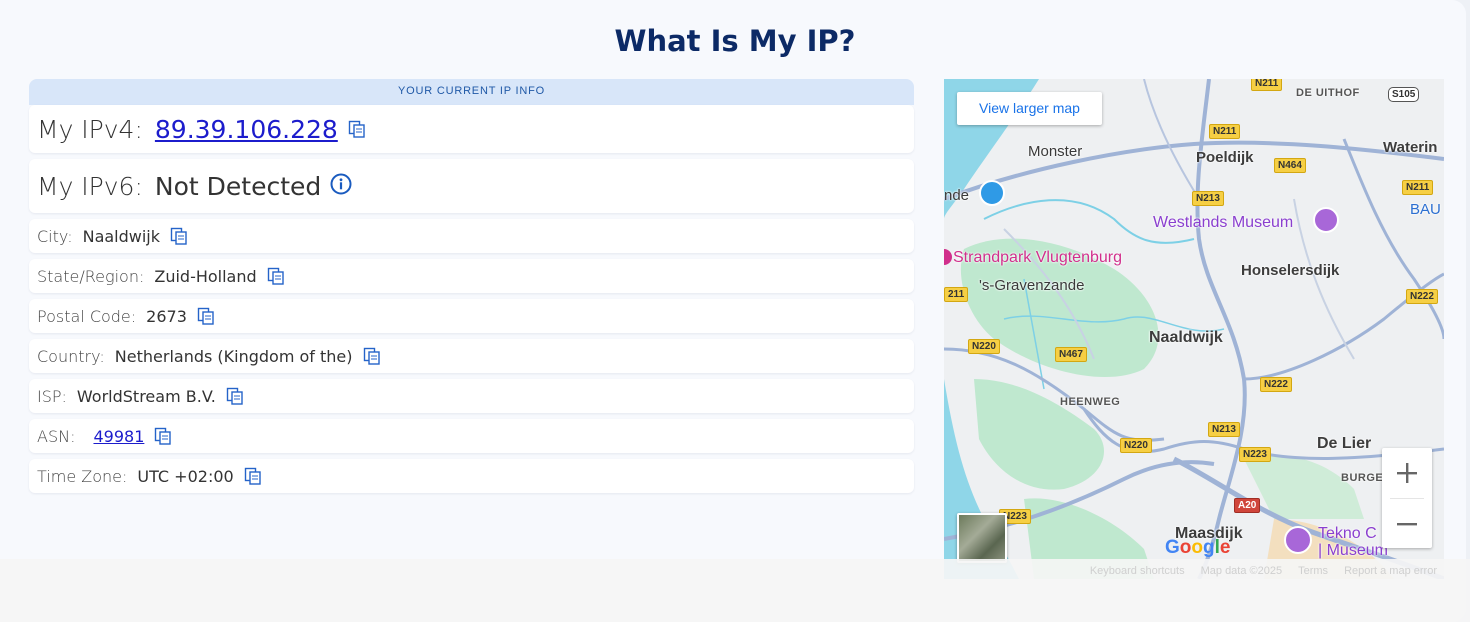 This screenshot has width=1470, height=622. What do you see at coordinates (1198, 547) in the screenshot?
I see `google-logo: Google` at bounding box center [1198, 547].